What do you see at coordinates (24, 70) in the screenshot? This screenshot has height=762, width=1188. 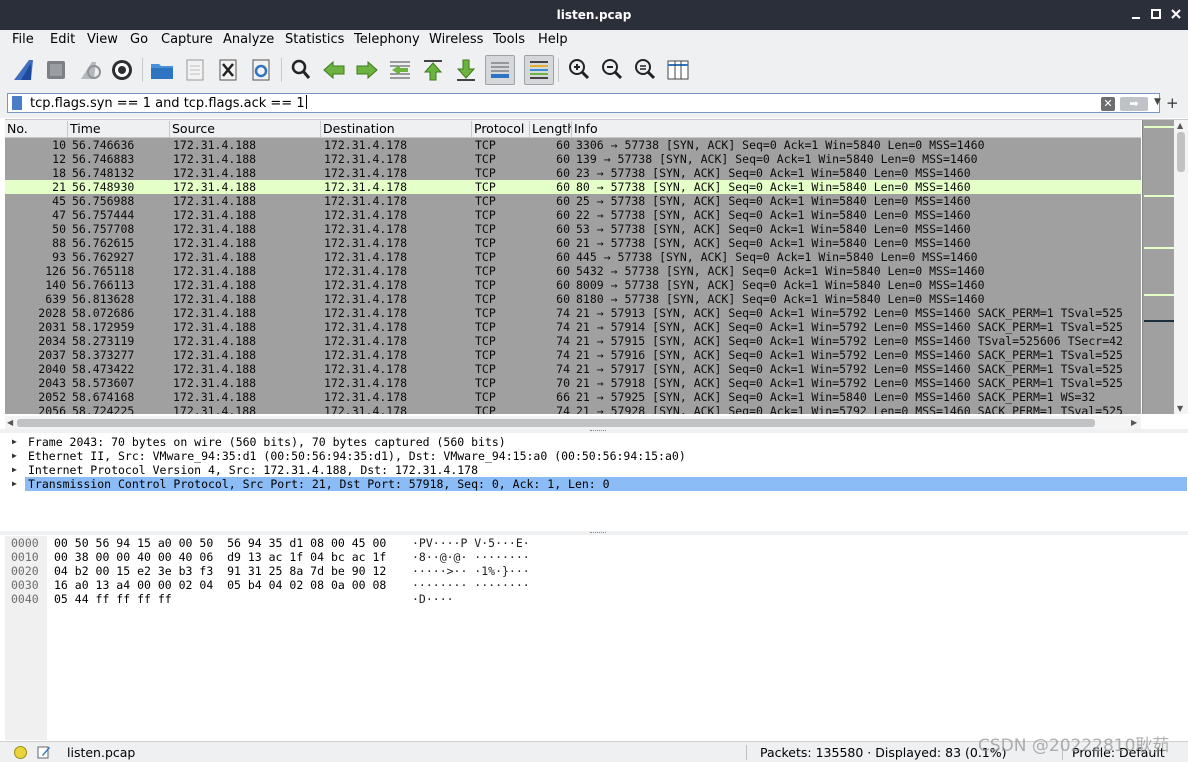 I see `start-capture-button` at bounding box center [24, 70].